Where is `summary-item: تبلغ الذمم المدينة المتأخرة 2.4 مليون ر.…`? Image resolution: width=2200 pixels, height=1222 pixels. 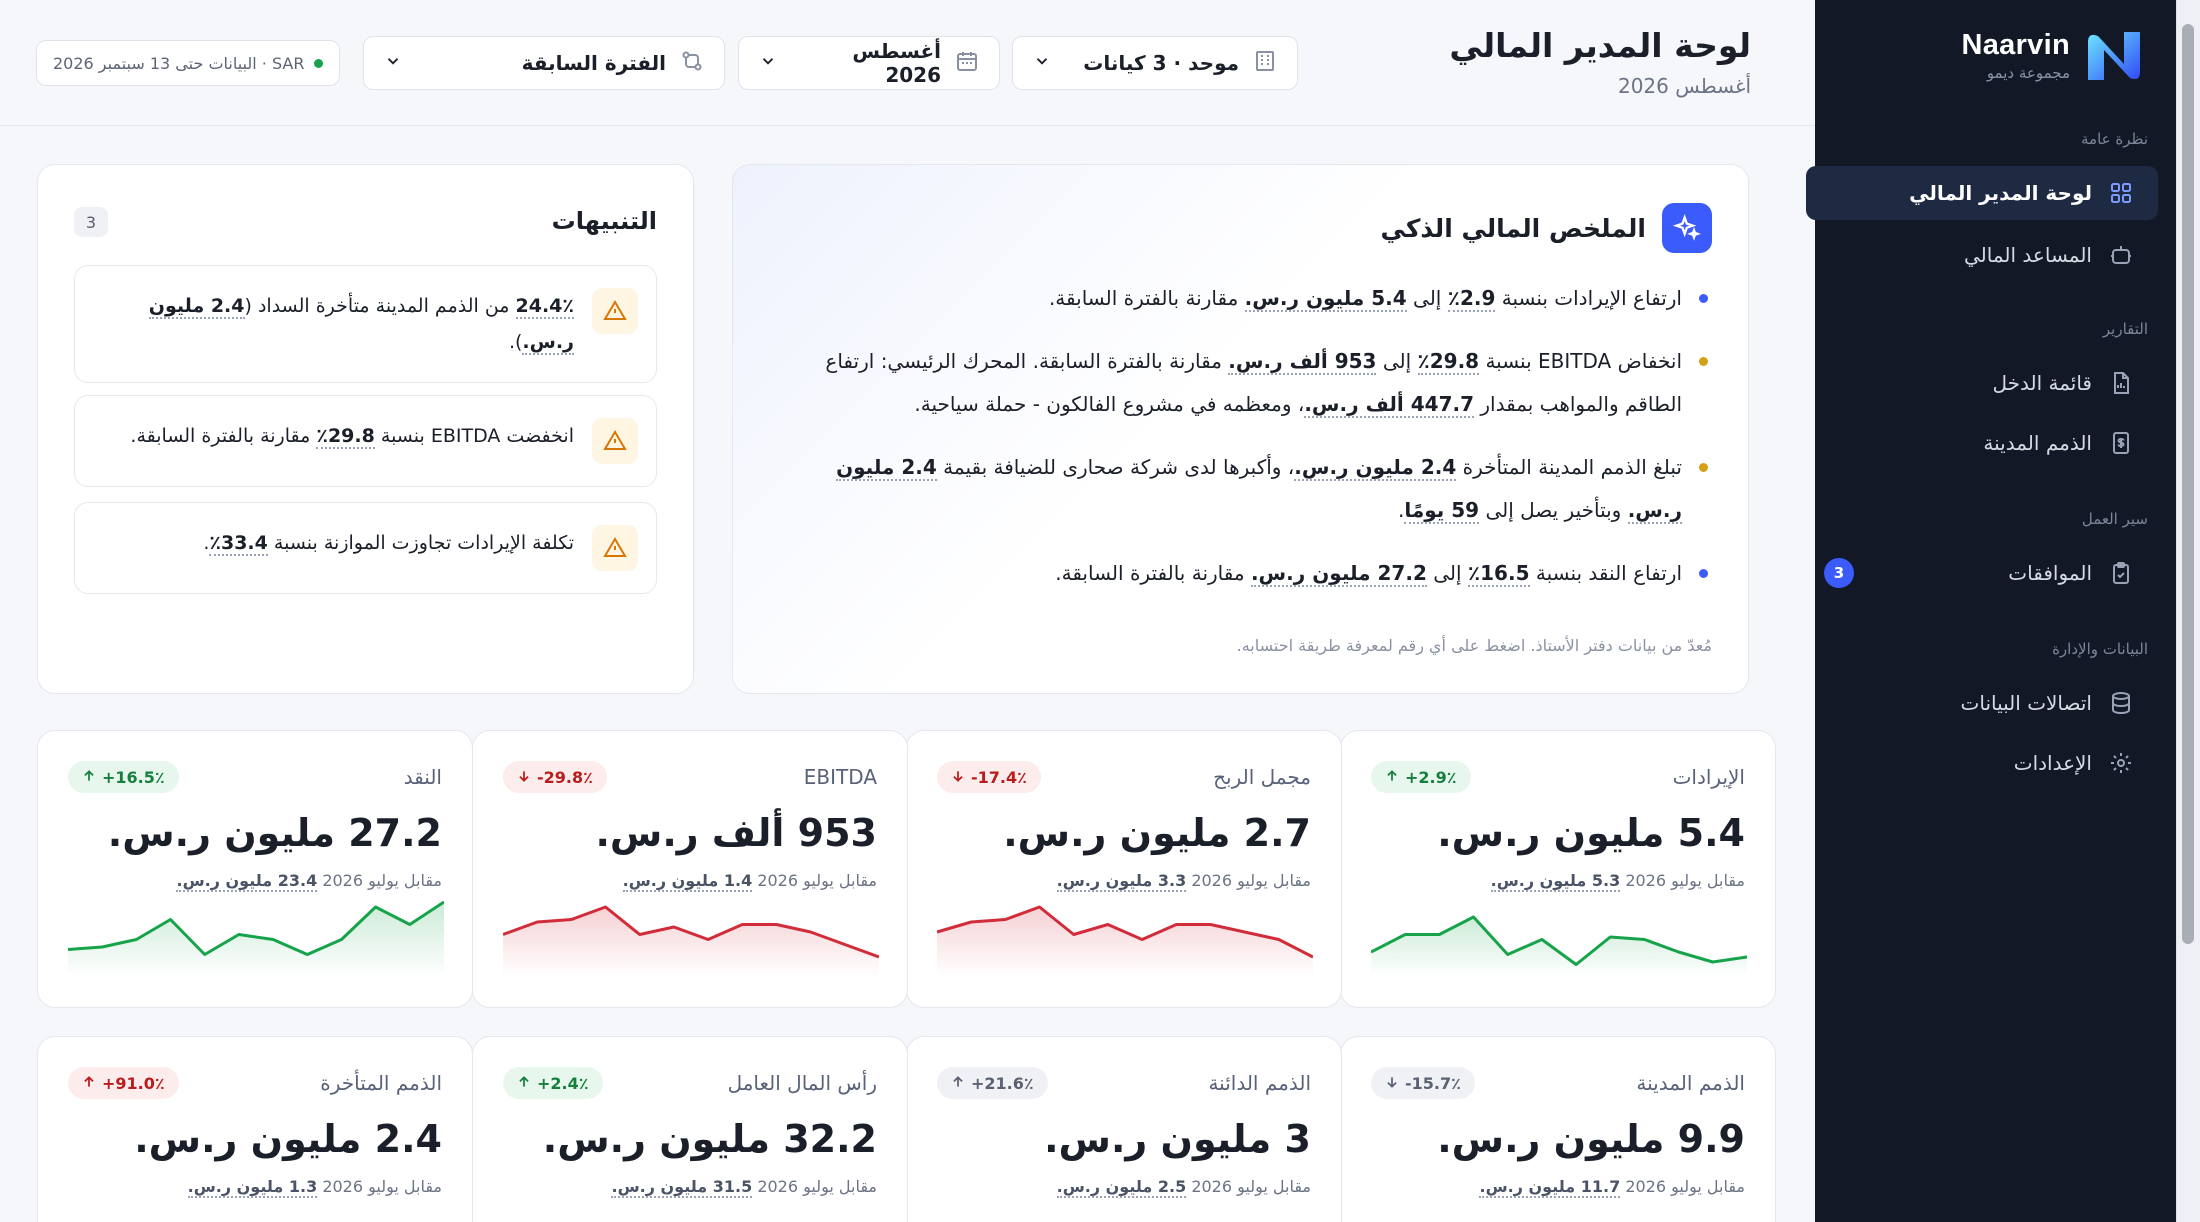 summary-item: تبلغ الذمم المدينة المتأخرة 2.4 مليون ر.… is located at coordinates (1252, 489).